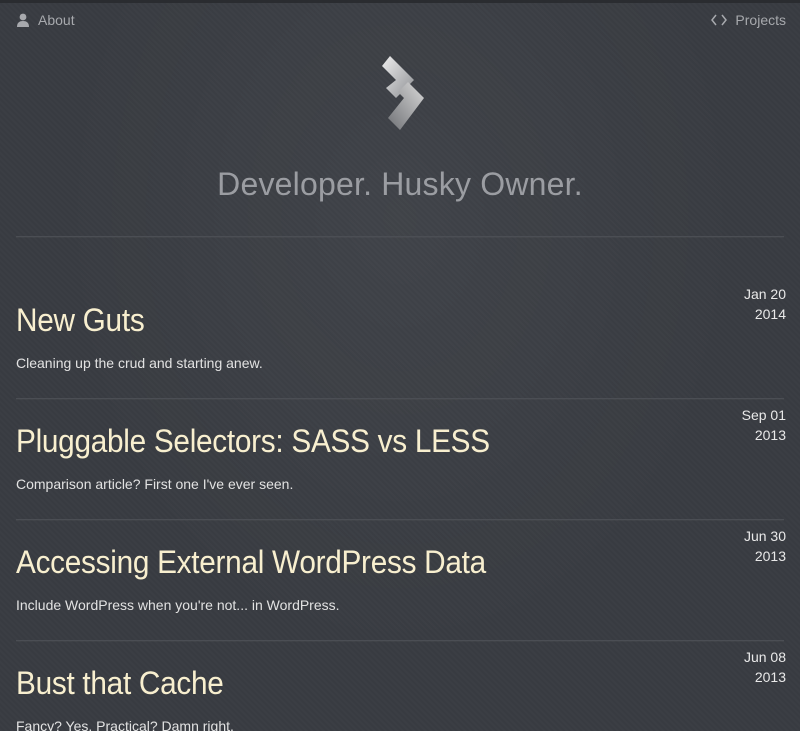 The image size is (800, 731). Describe the element at coordinates (763, 415) in the screenshot. I see `post-date-month-day: Sep 01` at that location.